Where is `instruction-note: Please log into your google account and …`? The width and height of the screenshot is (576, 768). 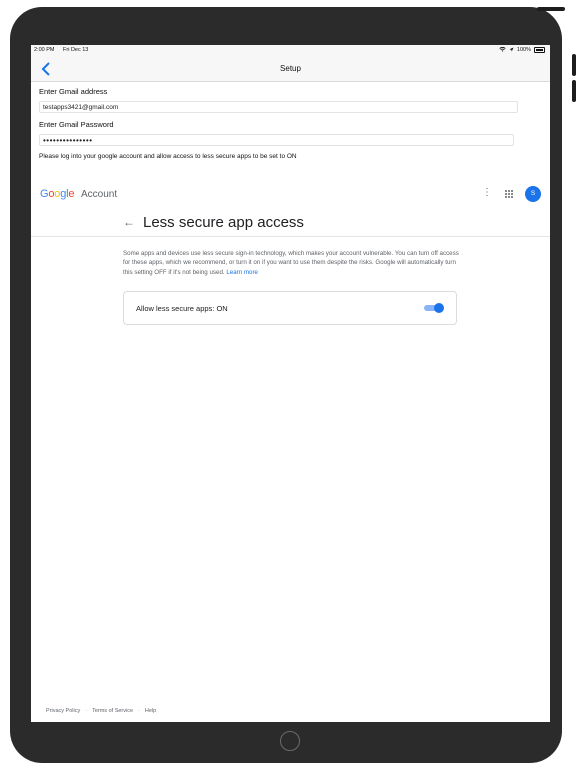
instruction-note: Please log into your google account and … is located at coordinates (168, 156).